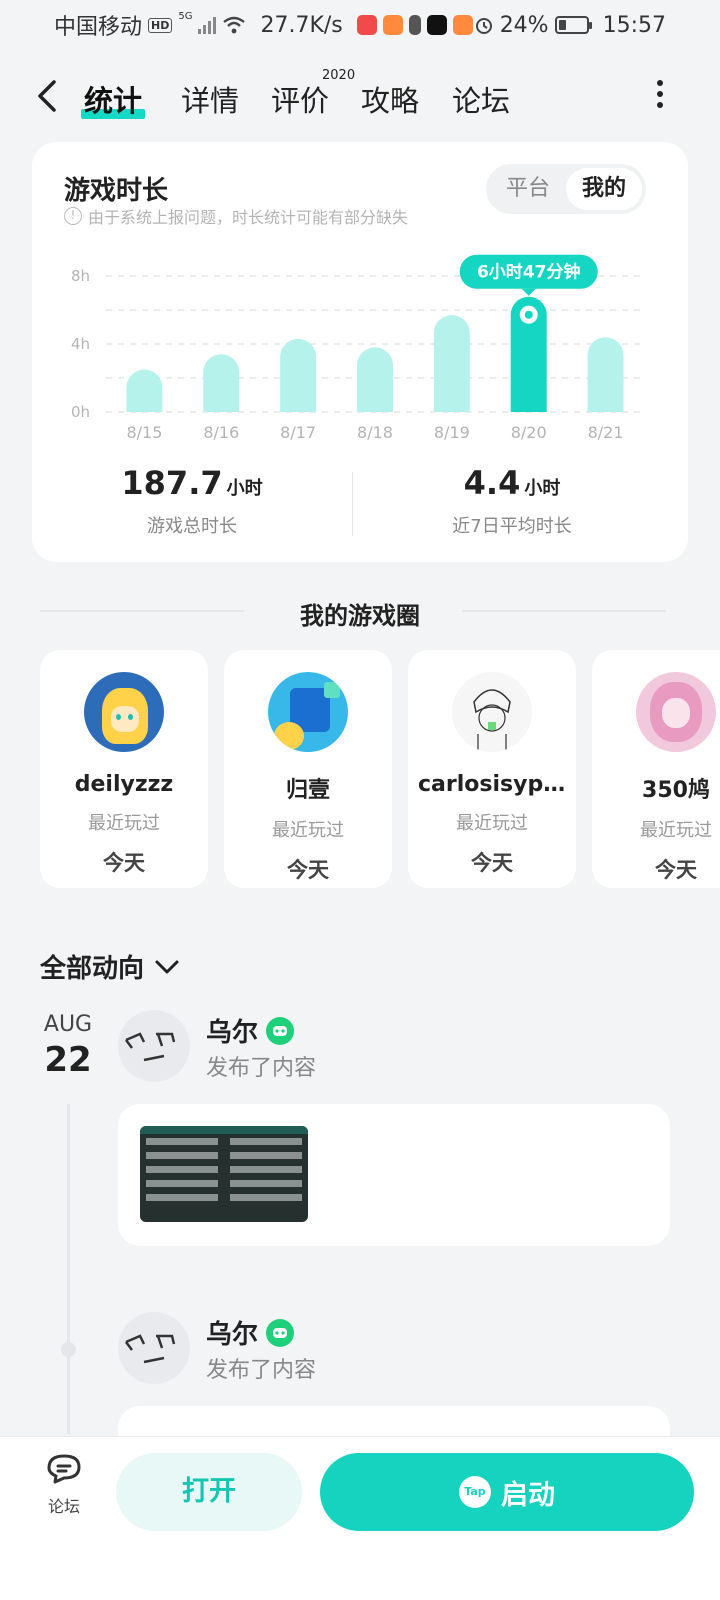 The image size is (720, 1600). What do you see at coordinates (604, 189) in the screenshot?
I see `segment-mine: 我的` at bounding box center [604, 189].